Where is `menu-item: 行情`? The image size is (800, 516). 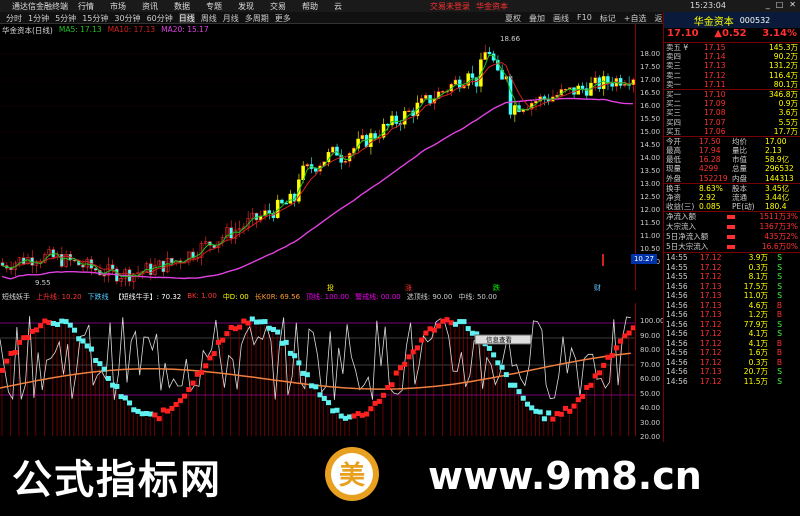 menu-item: 行情 is located at coordinates (86, 6).